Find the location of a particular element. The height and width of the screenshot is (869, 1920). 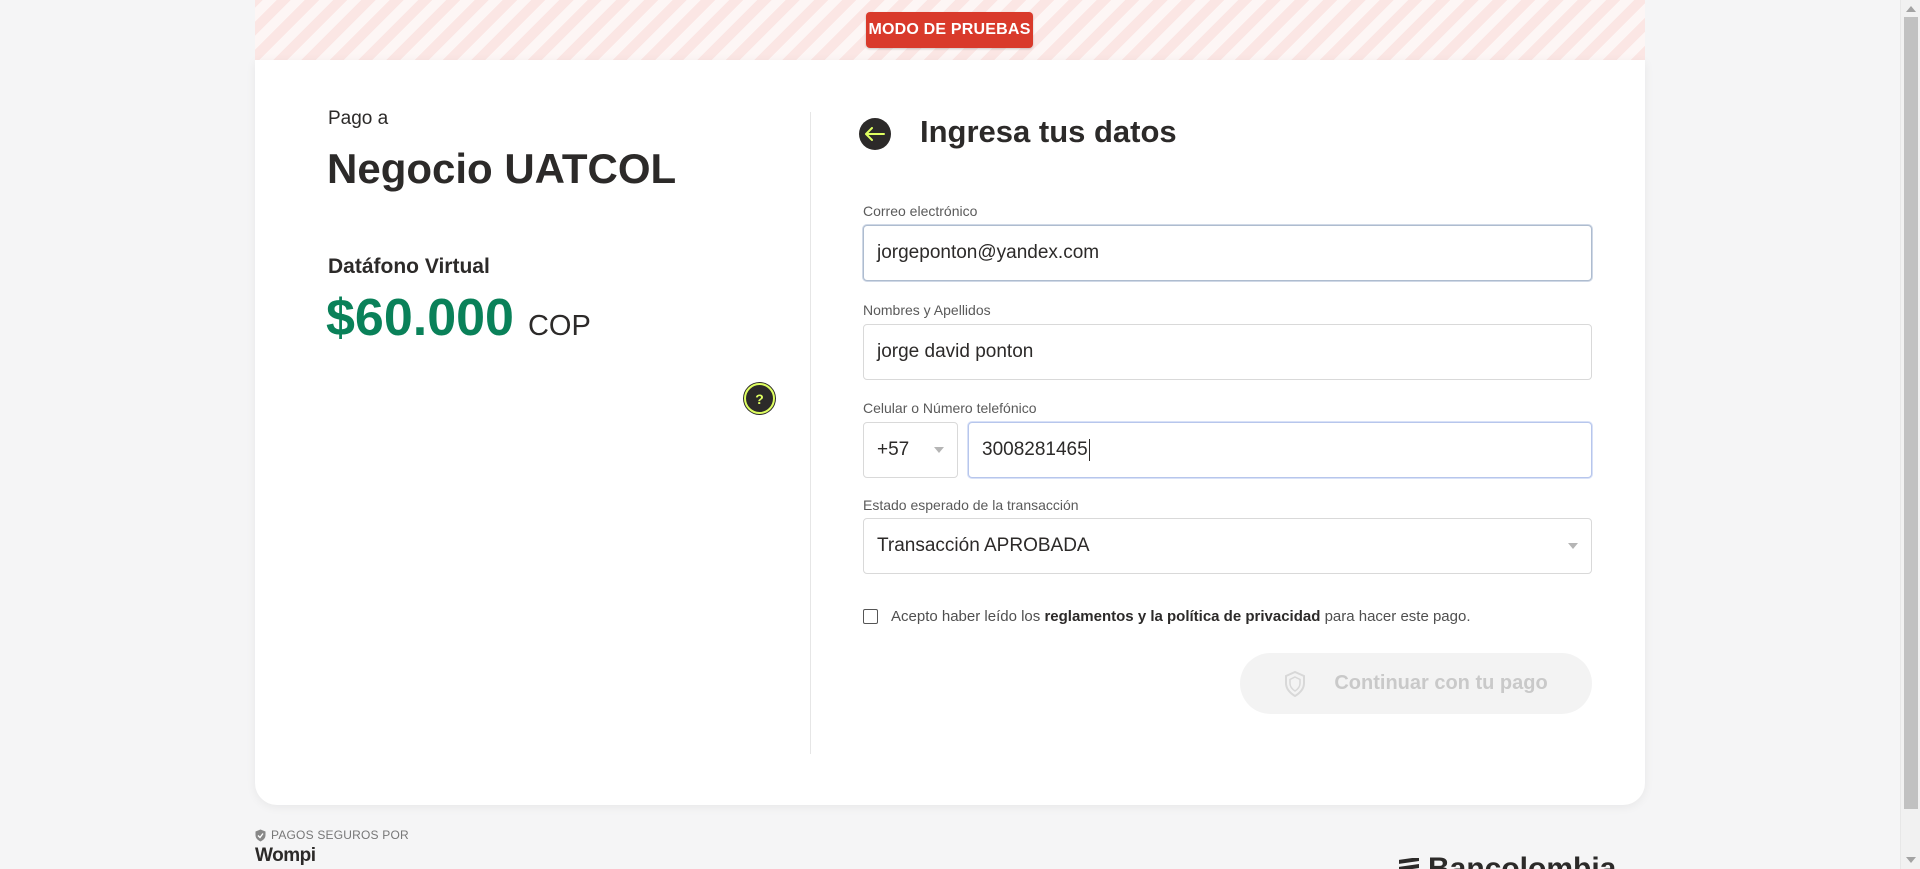

amount-currency: COP is located at coordinates (559, 326).